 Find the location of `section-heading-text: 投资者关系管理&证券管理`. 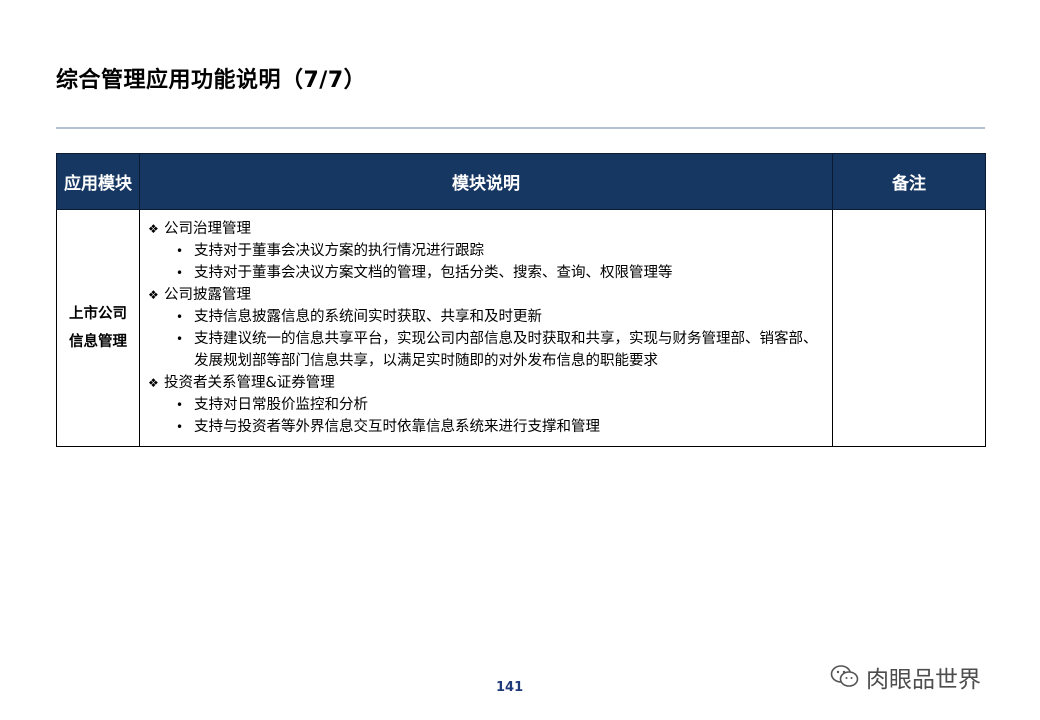

section-heading-text: 投资者关系管理&证券管理 is located at coordinates (249, 383).